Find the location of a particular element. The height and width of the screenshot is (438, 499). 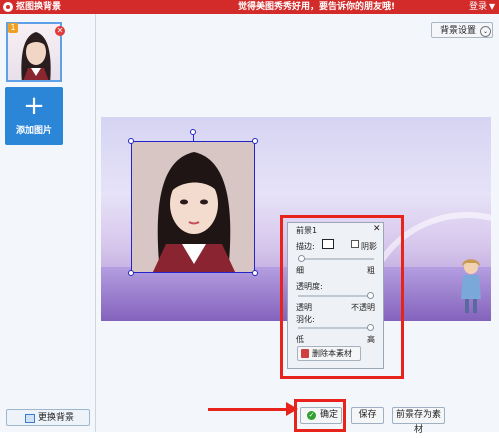

save-button: 保存 is located at coordinates (367, 415).